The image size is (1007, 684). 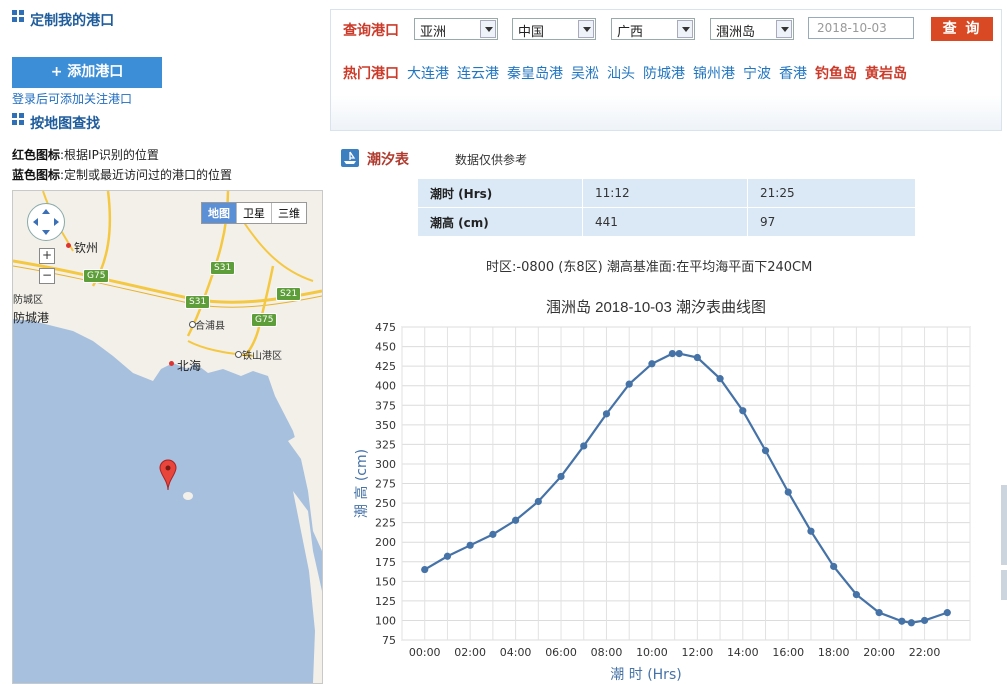 I want to click on x-axis-label: 潮 时 (Hrs), so click(x=645, y=675).